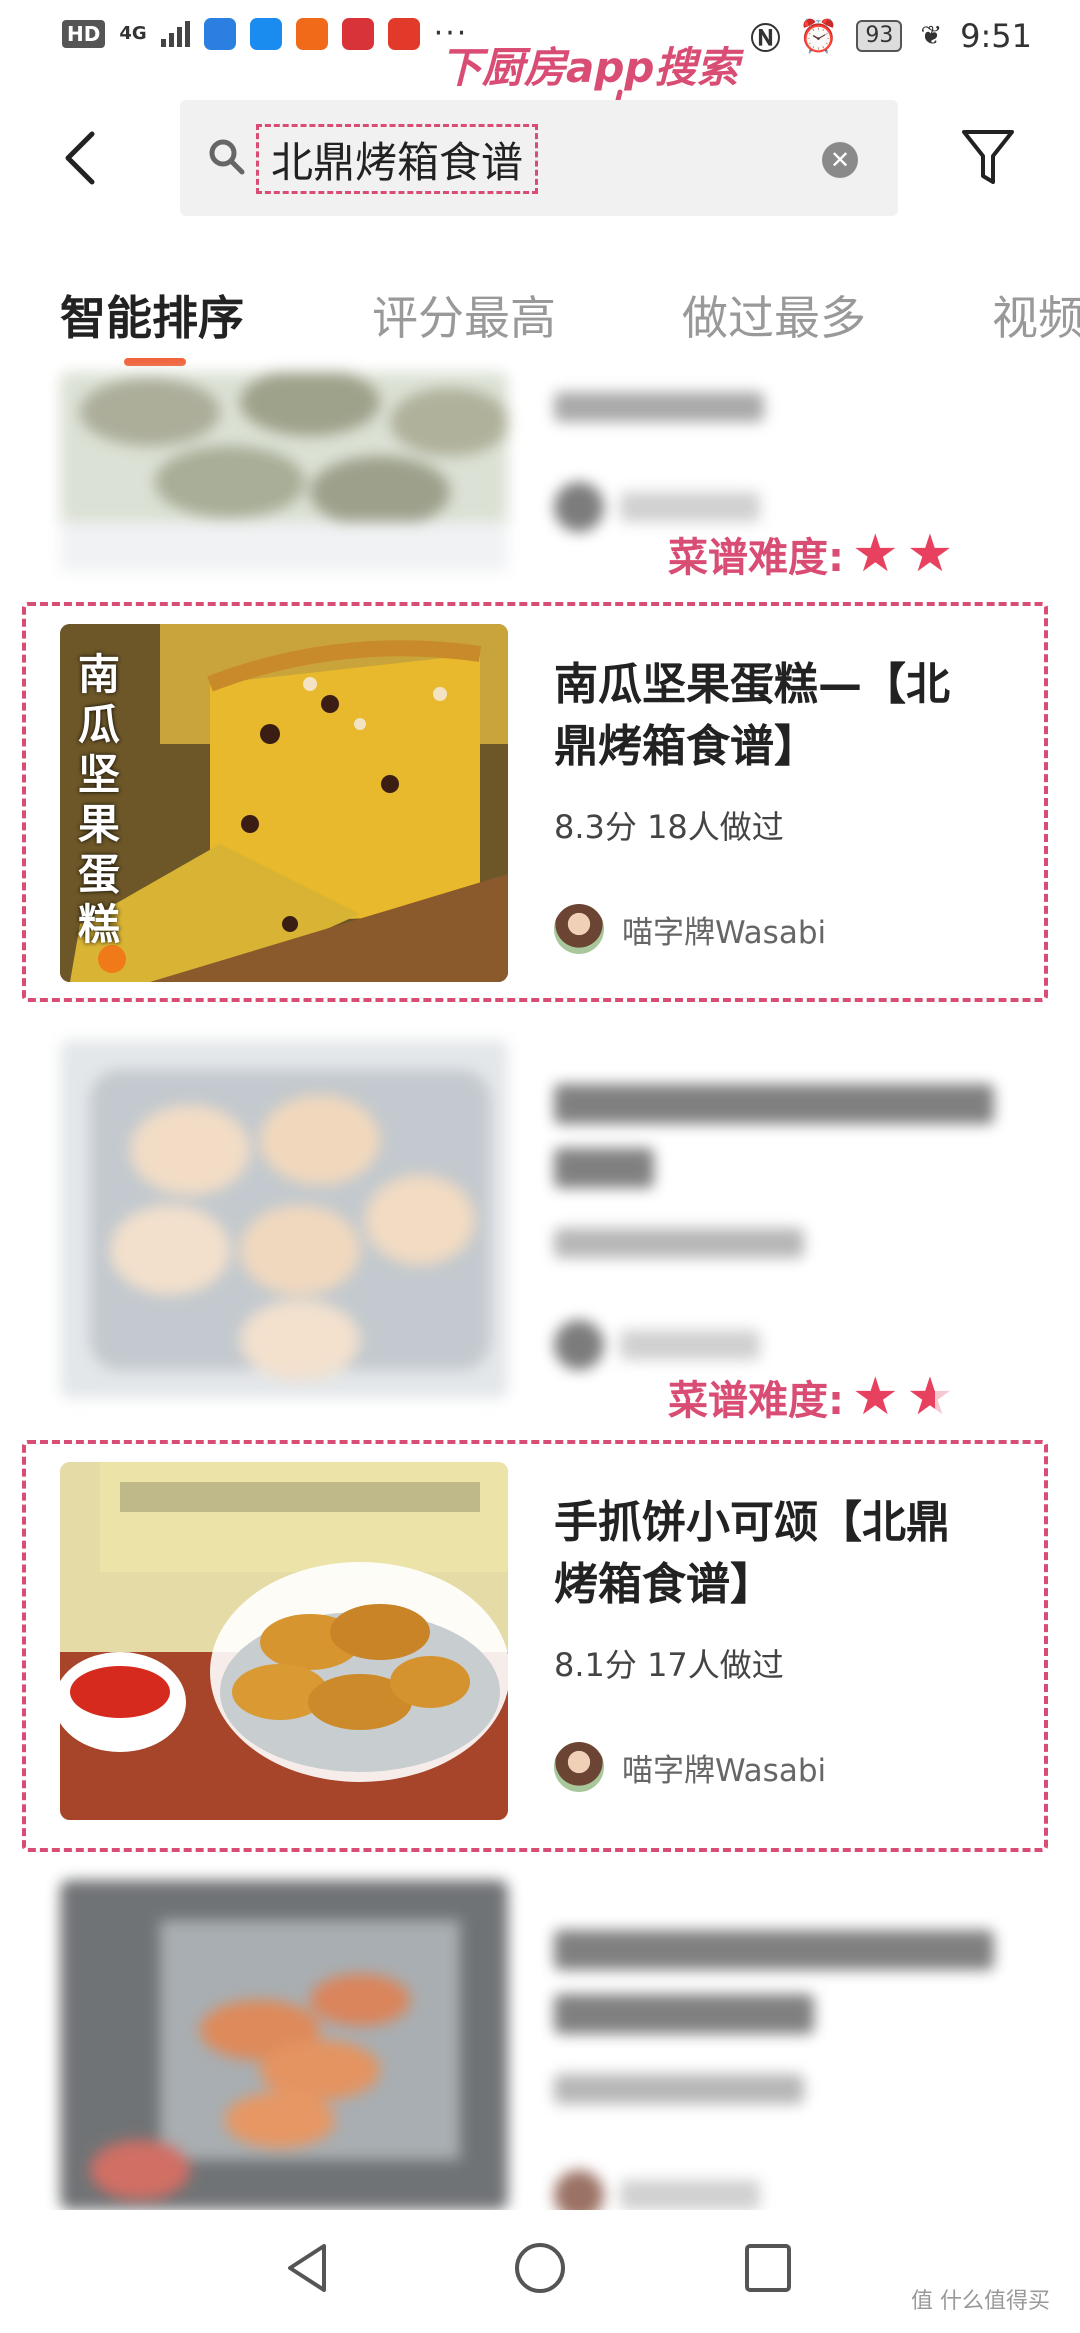 Image resolution: width=1080 pixels, height=2333 pixels. What do you see at coordinates (464, 315) in the screenshot?
I see `tab-highest-rated: 评分最高` at bounding box center [464, 315].